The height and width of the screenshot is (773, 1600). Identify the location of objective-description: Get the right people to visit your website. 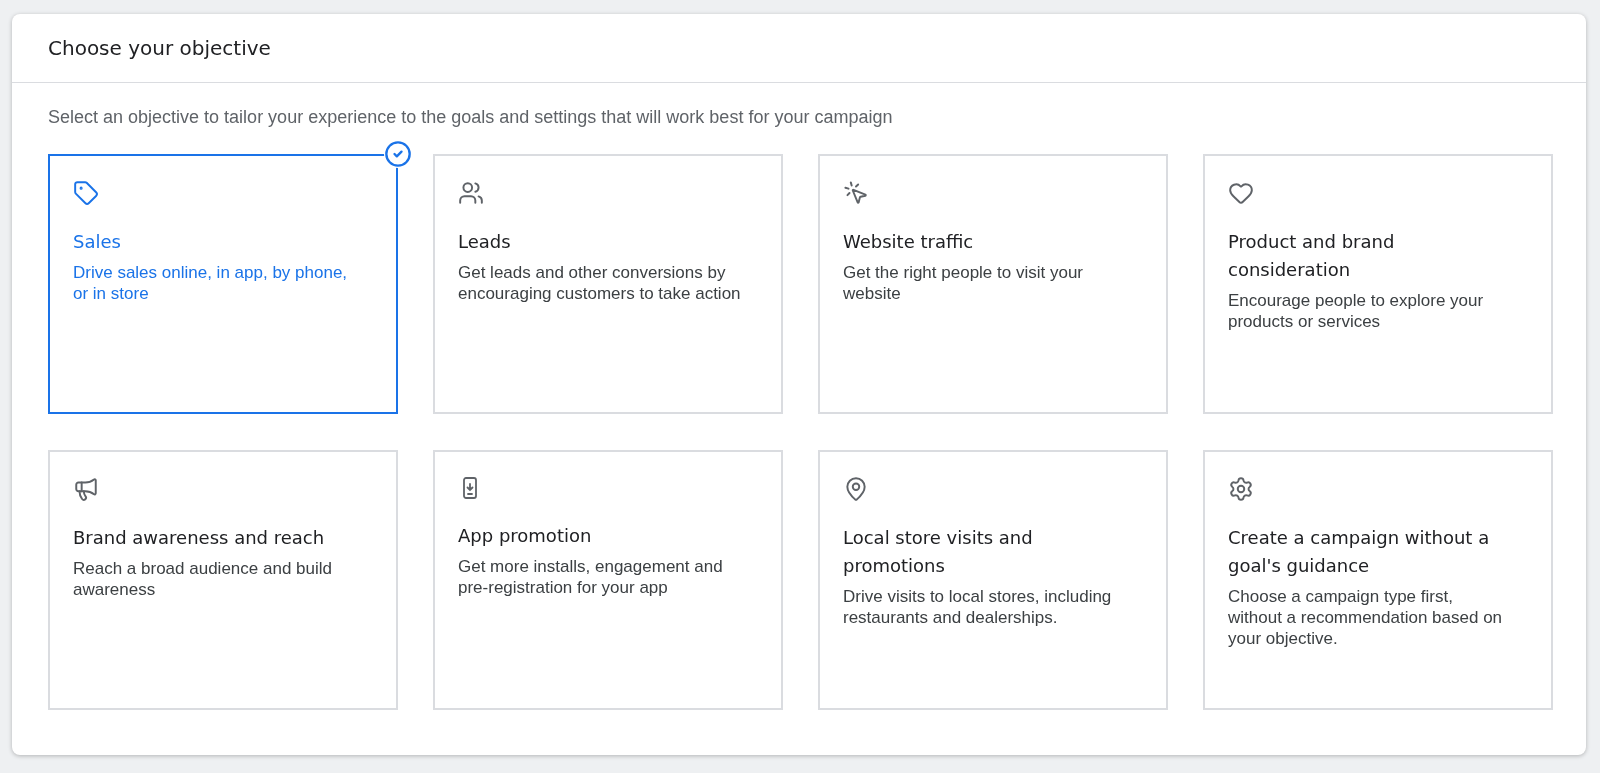
(964, 283).